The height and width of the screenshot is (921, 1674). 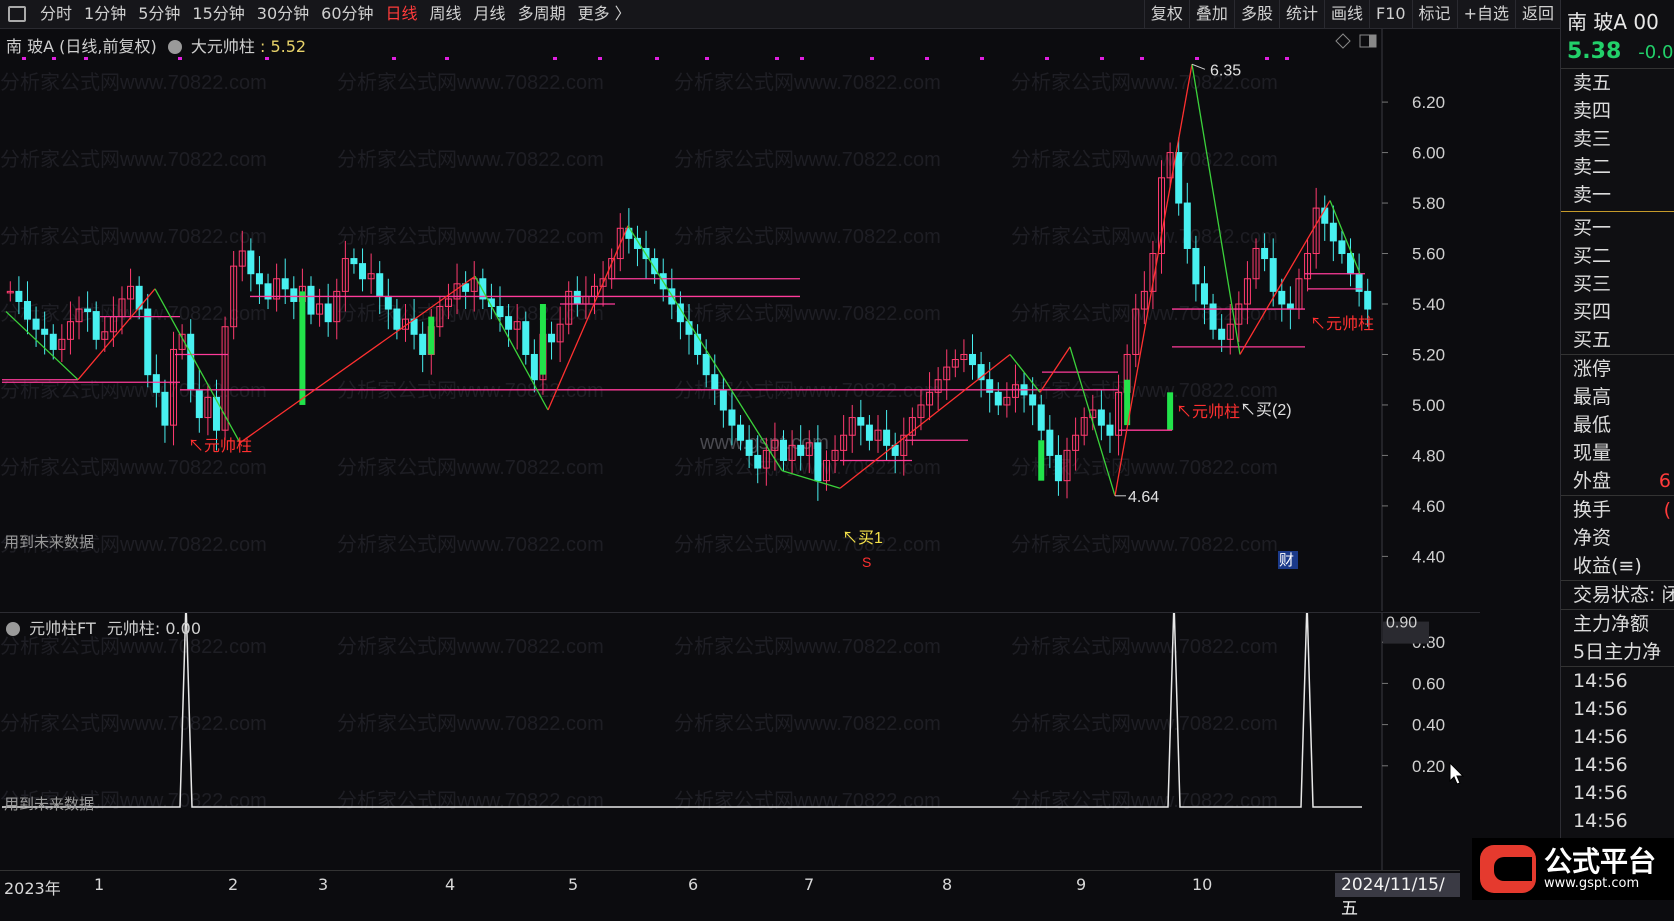 What do you see at coordinates (1434, 14) in the screenshot?
I see `toolbar-action-button: 标记` at bounding box center [1434, 14].